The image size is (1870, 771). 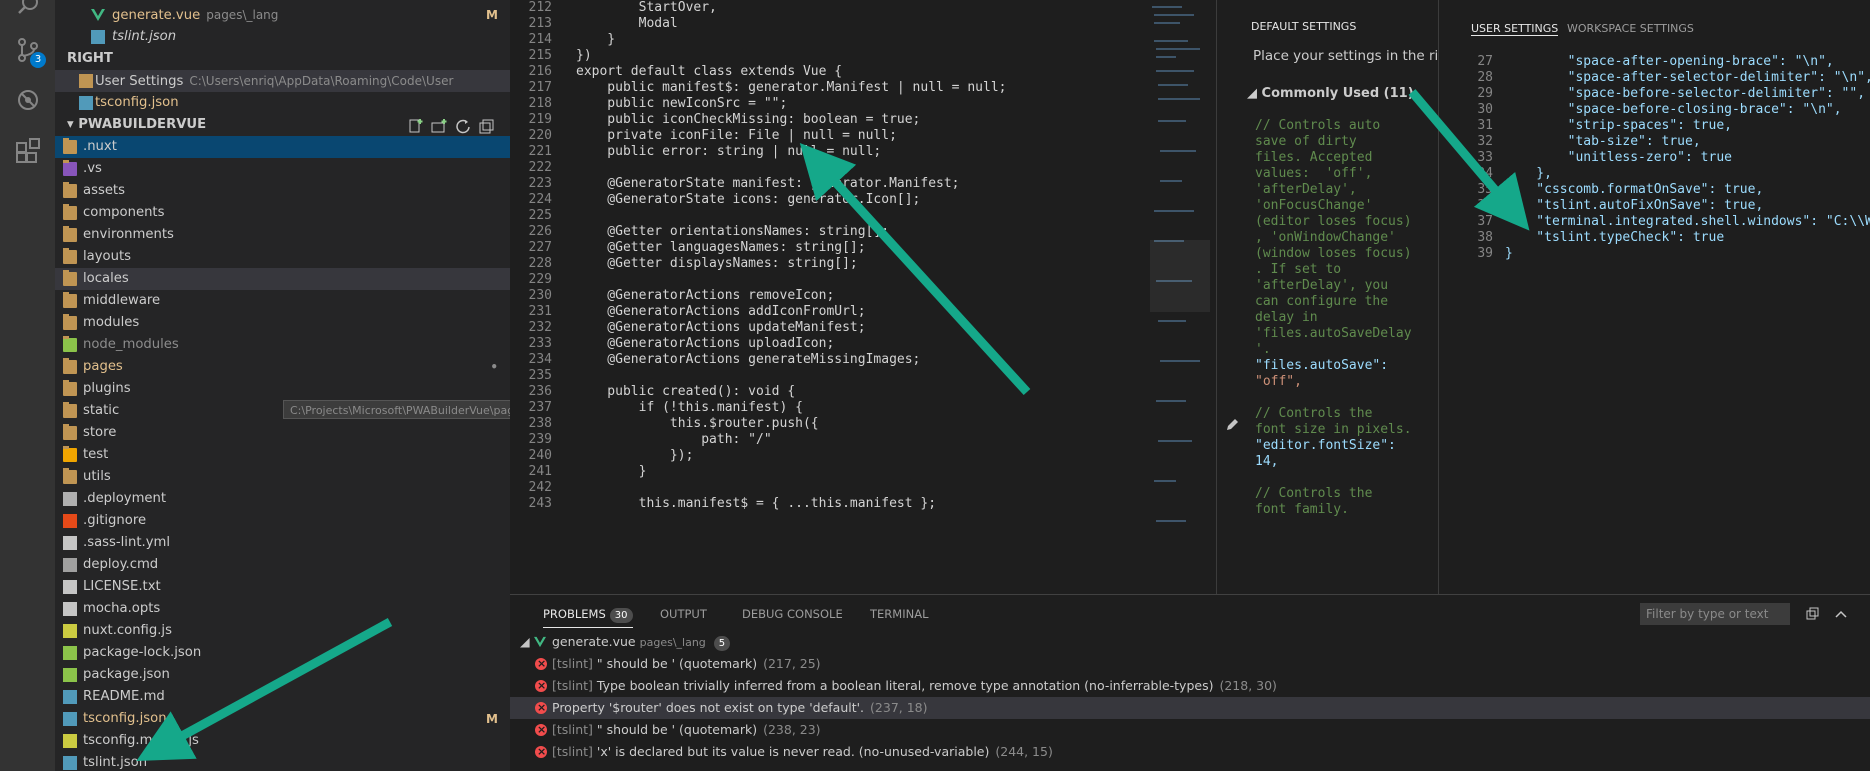 I want to click on search-icon, so click(x=28, y=10).